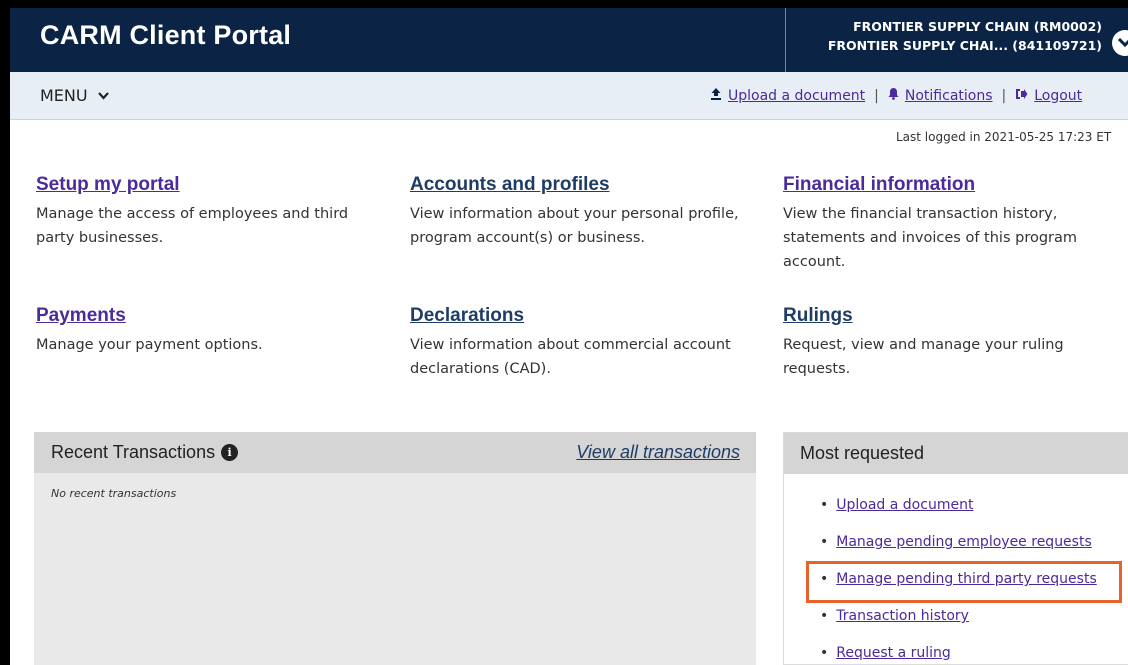  I want to click on rulings-link: Rulings, so click(818, 316).